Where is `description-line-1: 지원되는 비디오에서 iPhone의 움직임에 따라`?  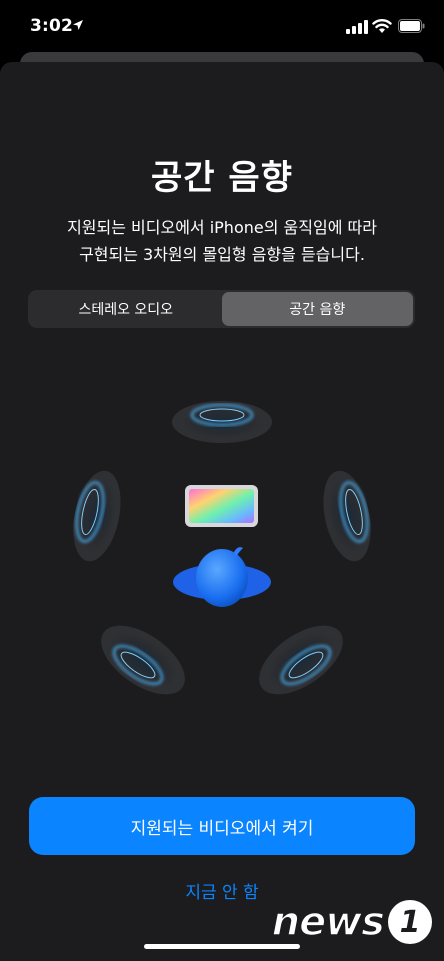
description-line-1: 지원되는 비디오에서 iPhone의 움직임에 따라 is located at coordinates (222, 227).